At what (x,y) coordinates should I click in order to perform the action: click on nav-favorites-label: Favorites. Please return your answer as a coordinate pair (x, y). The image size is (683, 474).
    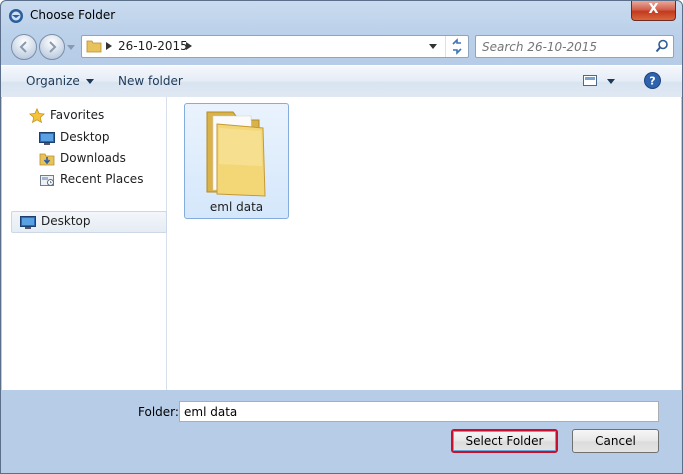
    Looking at the image, I should click on (77, 115).